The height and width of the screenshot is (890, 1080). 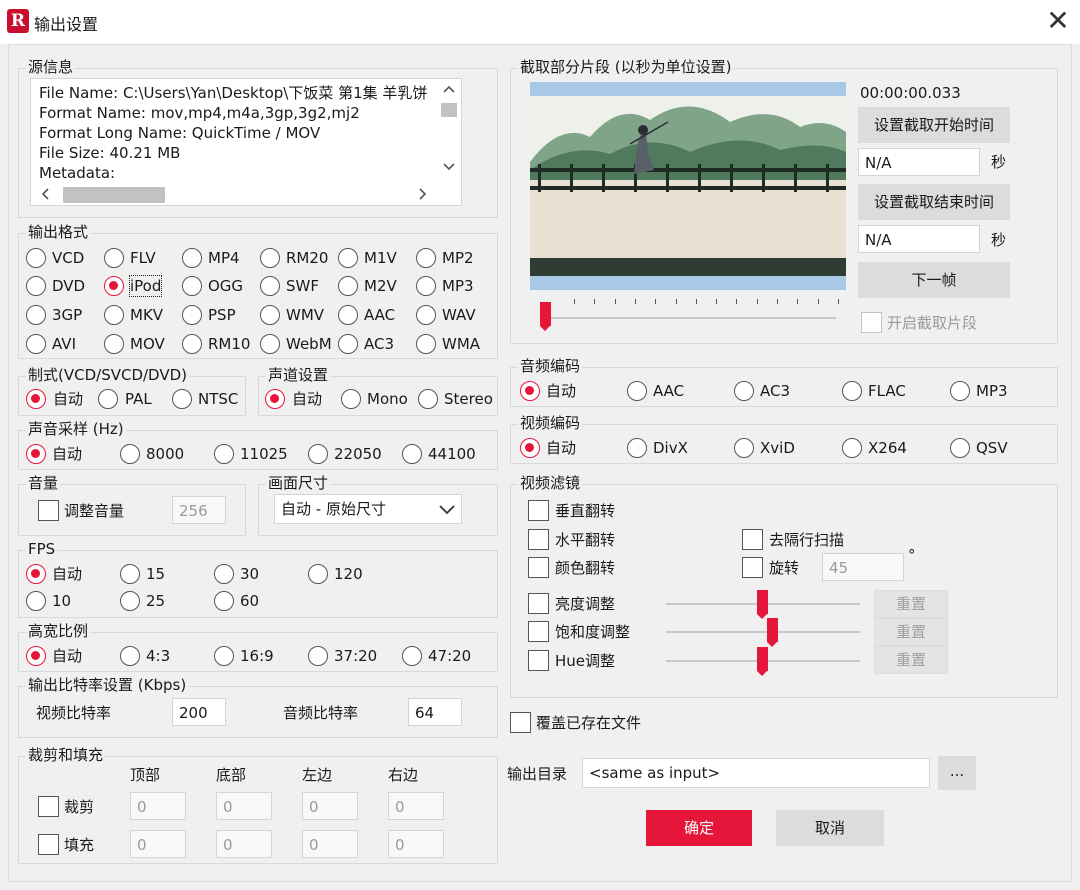 I want to click on format-mp4-radio, so click(x=192, y=258).